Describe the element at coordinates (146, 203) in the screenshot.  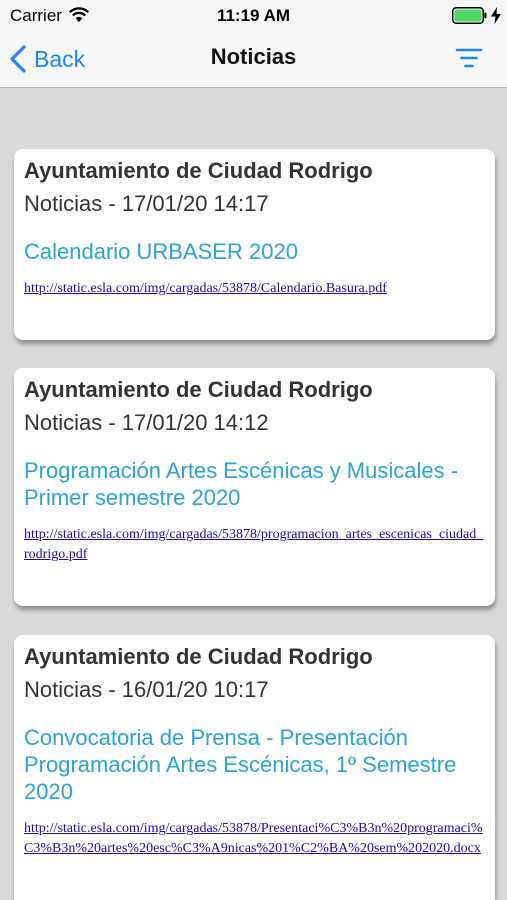
I see `news-meta: Noticias - 17/01/20 14:17` at that location.